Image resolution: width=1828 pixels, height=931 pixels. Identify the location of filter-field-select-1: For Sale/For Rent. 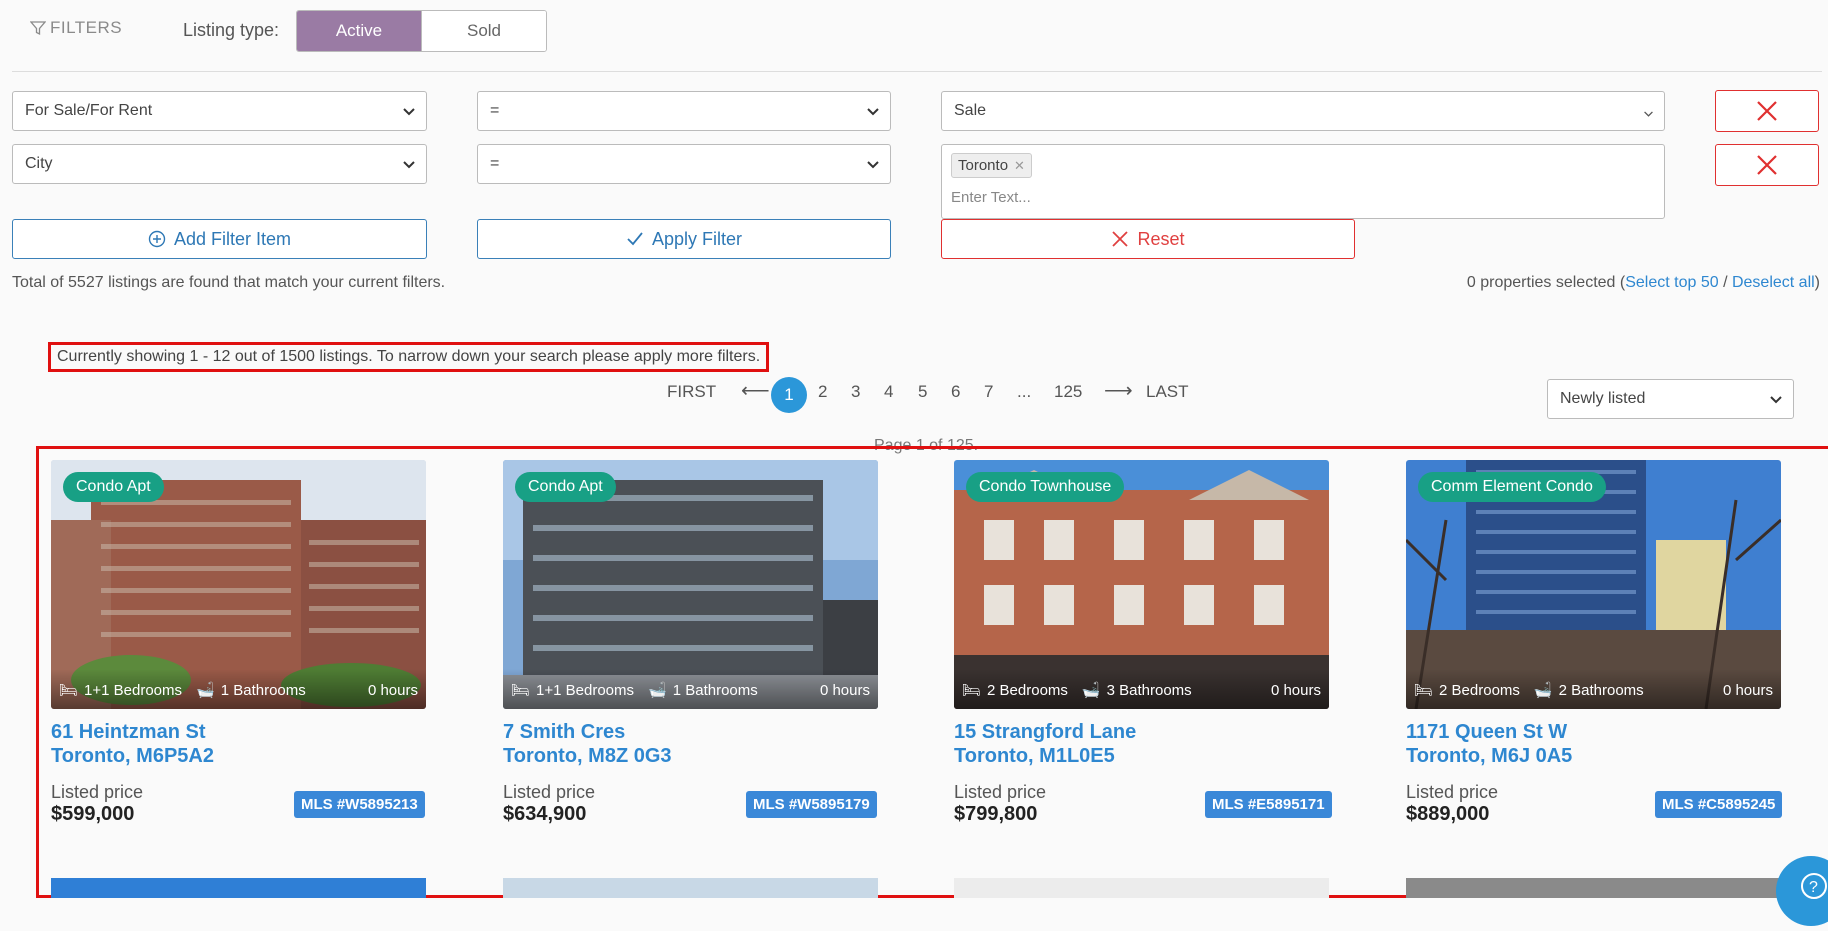
(219, 111).